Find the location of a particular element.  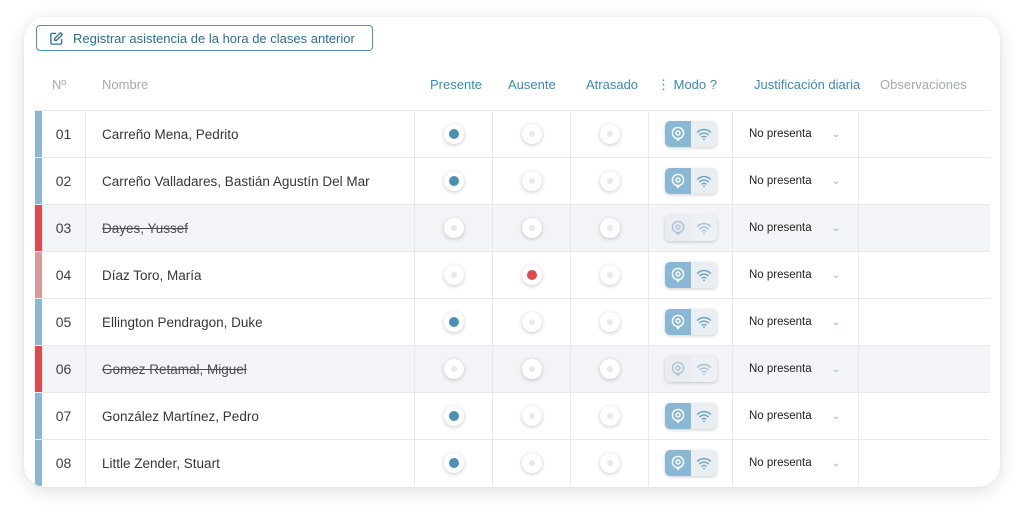

student-name: Little Zender, Stuart is located at coordinates (250, 463).